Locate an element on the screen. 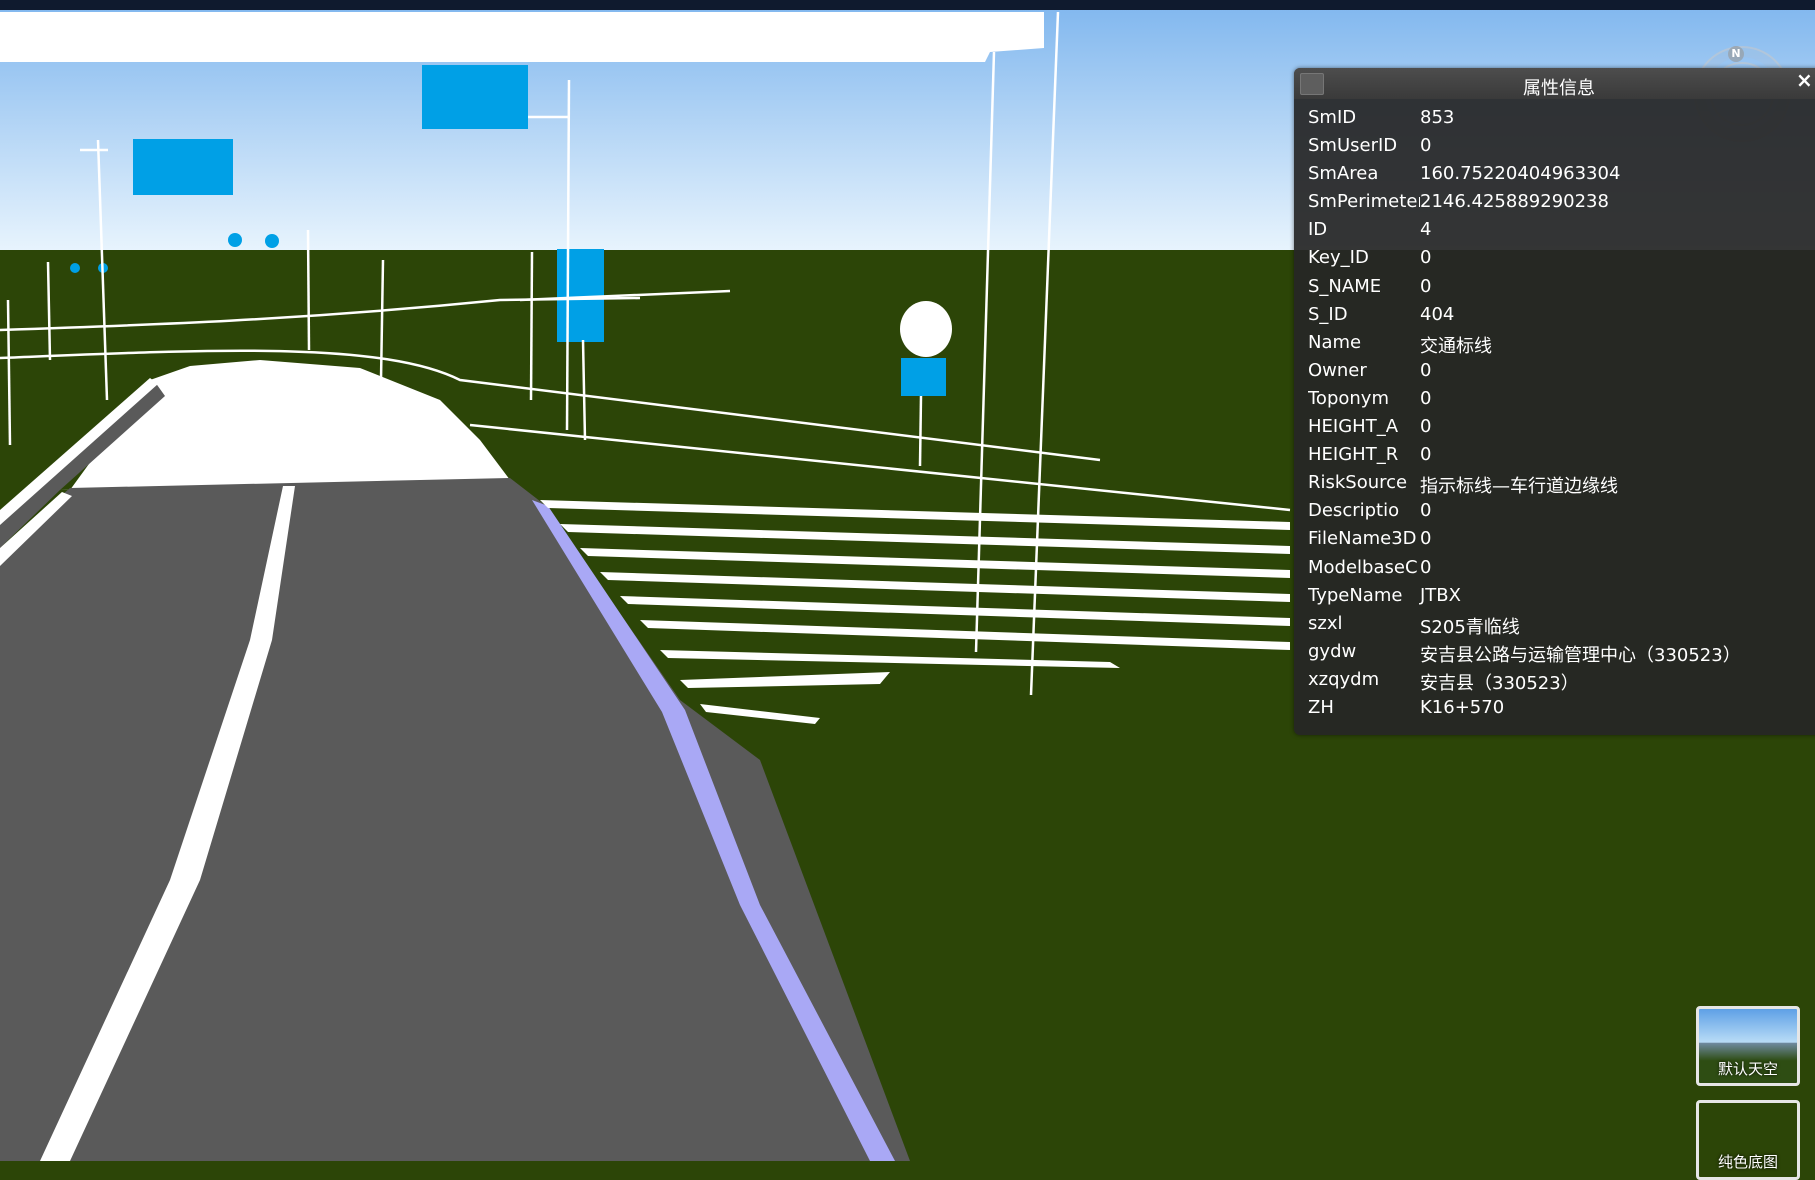 The height and width of the screenshot is (1180, 1815). attr-row: gydw 安吉县公路与运输管理中心（330523） is located at coordinates (1554, 652).